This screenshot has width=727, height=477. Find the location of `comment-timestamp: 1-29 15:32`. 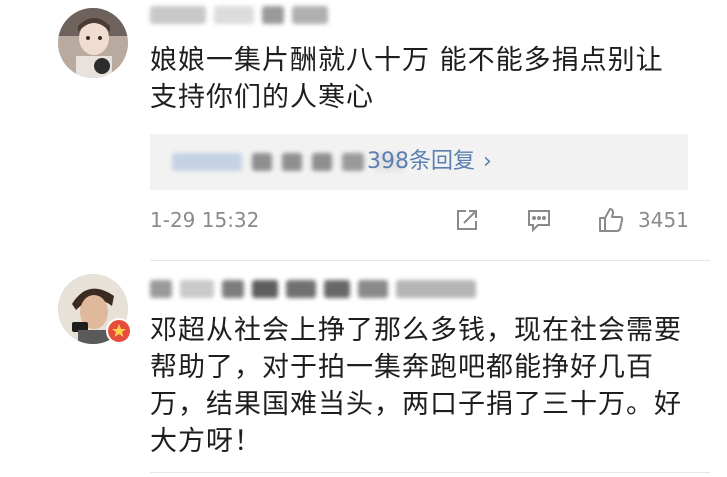

comment-timestamp: 1-29 15:32 is located at coordinates (205, 220).